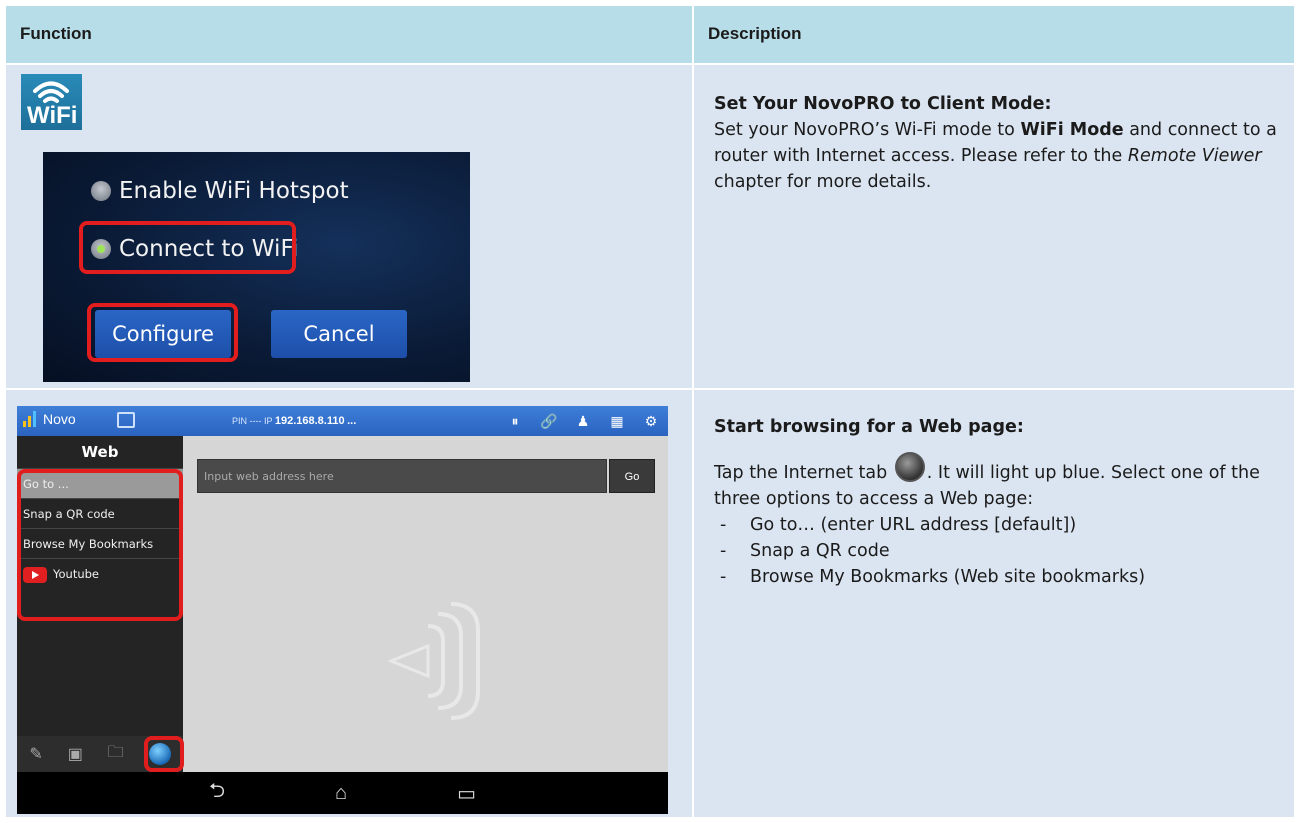 The height and width of the screenshot is (823, 1302). I want to click on settings-gear-icon: ⚙, so click(651, 421).